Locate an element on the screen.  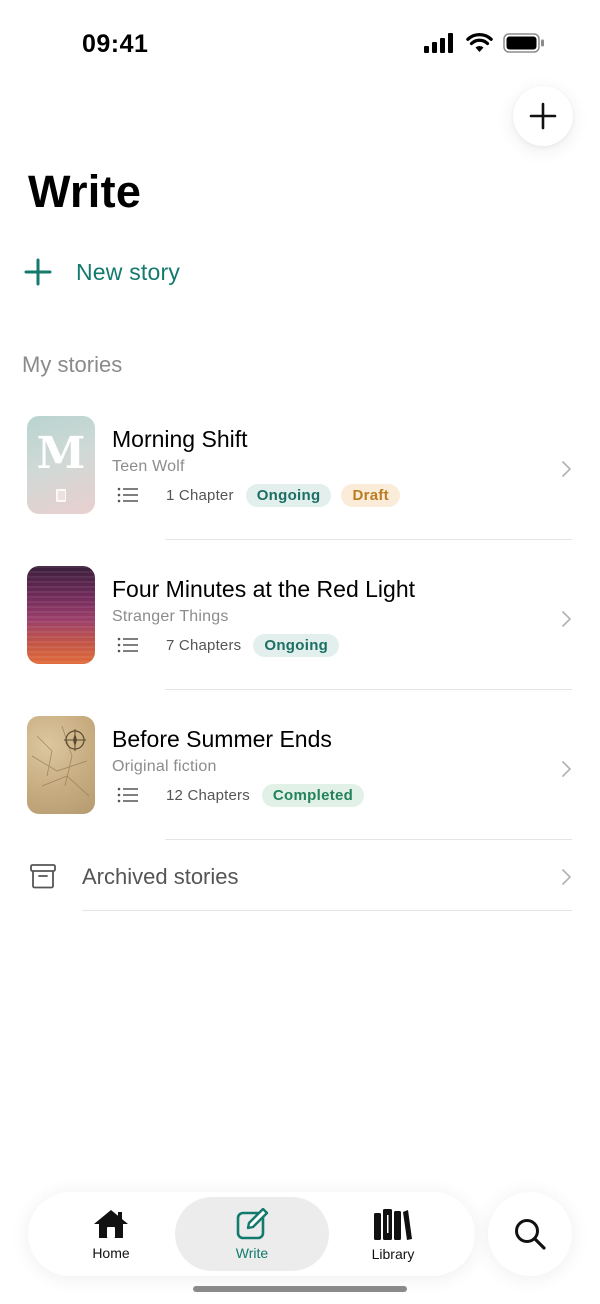
tab-home: Home is located at coordinates (111, 1234).